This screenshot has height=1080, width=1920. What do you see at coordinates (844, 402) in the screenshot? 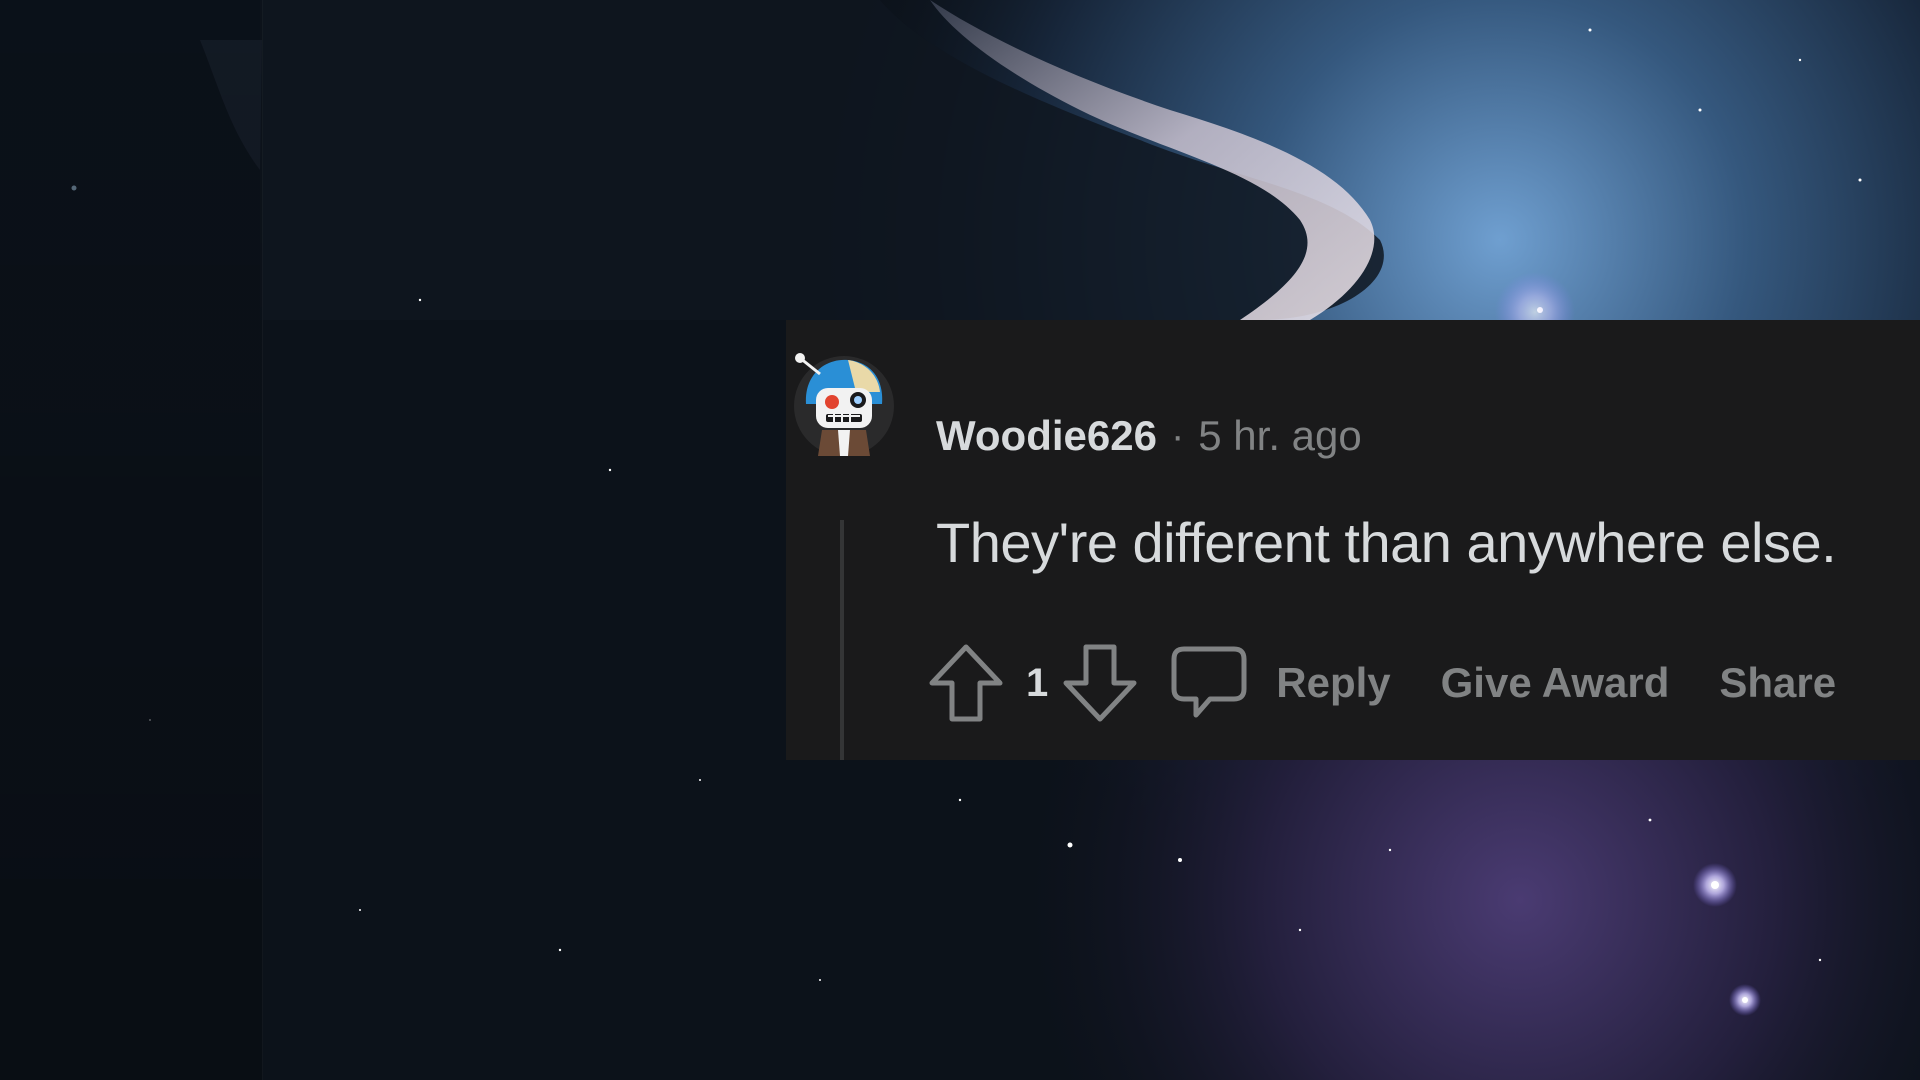
I see `avatar` at bounding box center [844, 402].